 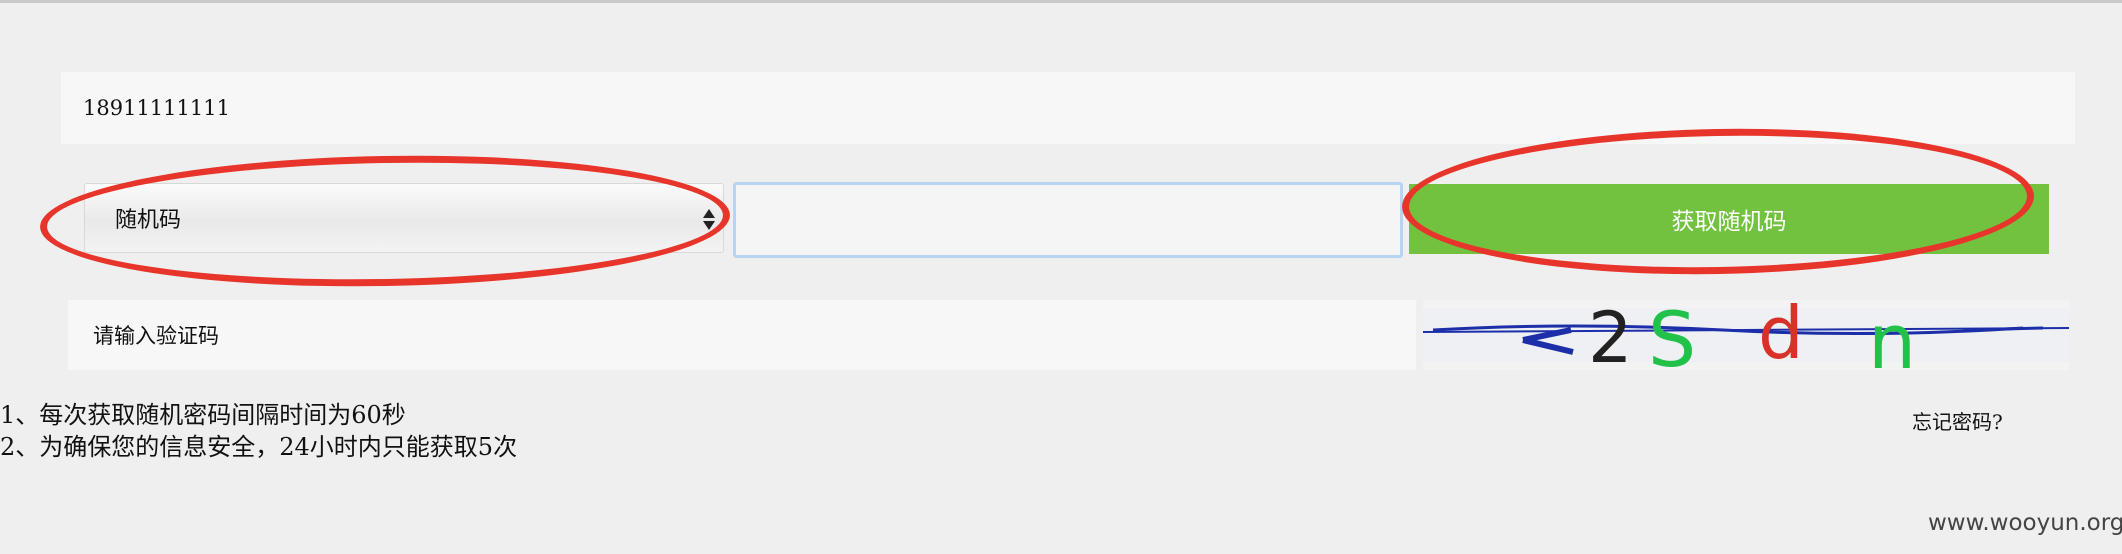 I want to click on captcha-image: 2 S d n, so click(x=1746, y=335).